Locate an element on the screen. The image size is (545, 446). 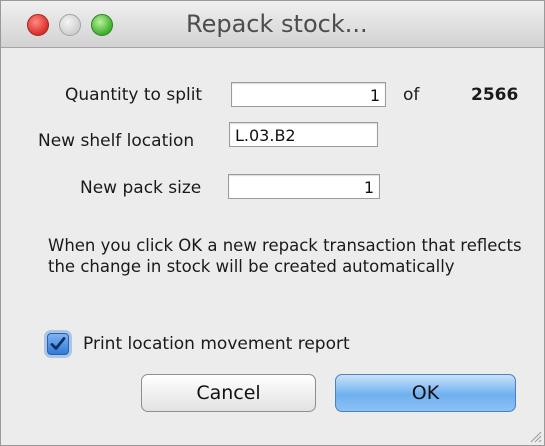
quantity-to-split-label: Quantity to split is located at coordinates (134, 95).